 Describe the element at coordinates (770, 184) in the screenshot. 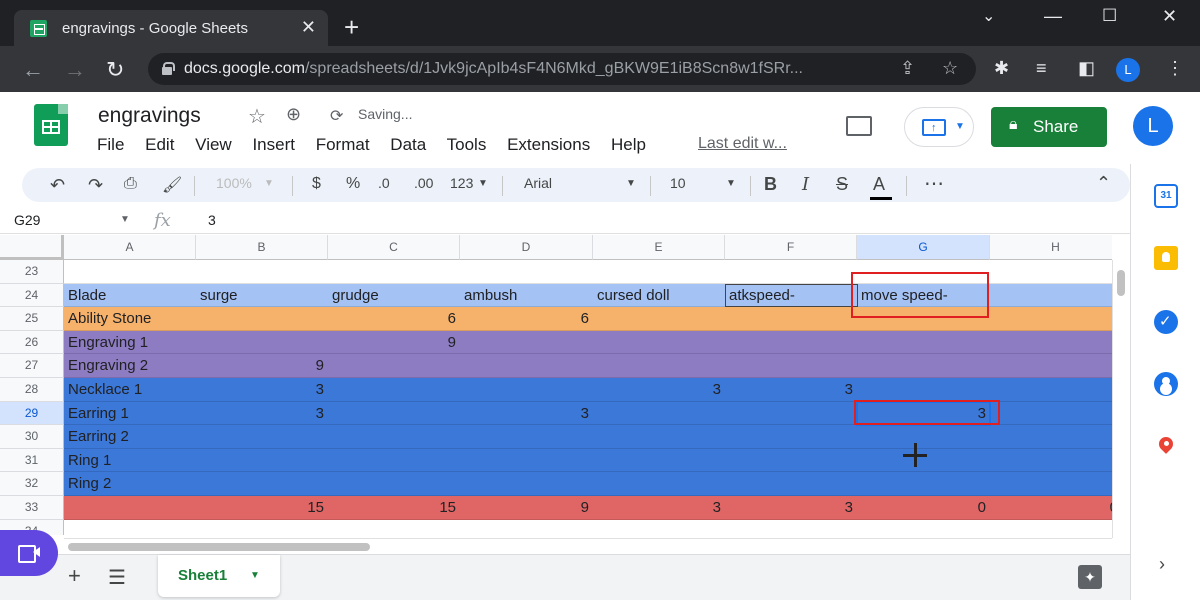

I see `bold-button: B` at that location.